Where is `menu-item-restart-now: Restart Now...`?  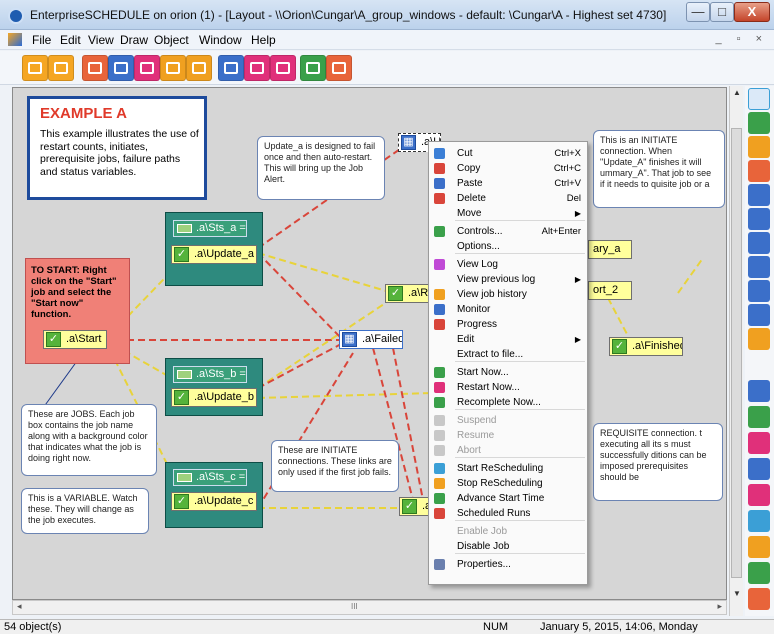 menu-item-restart-now: Restart Now... is located at coordinates (508, 387).